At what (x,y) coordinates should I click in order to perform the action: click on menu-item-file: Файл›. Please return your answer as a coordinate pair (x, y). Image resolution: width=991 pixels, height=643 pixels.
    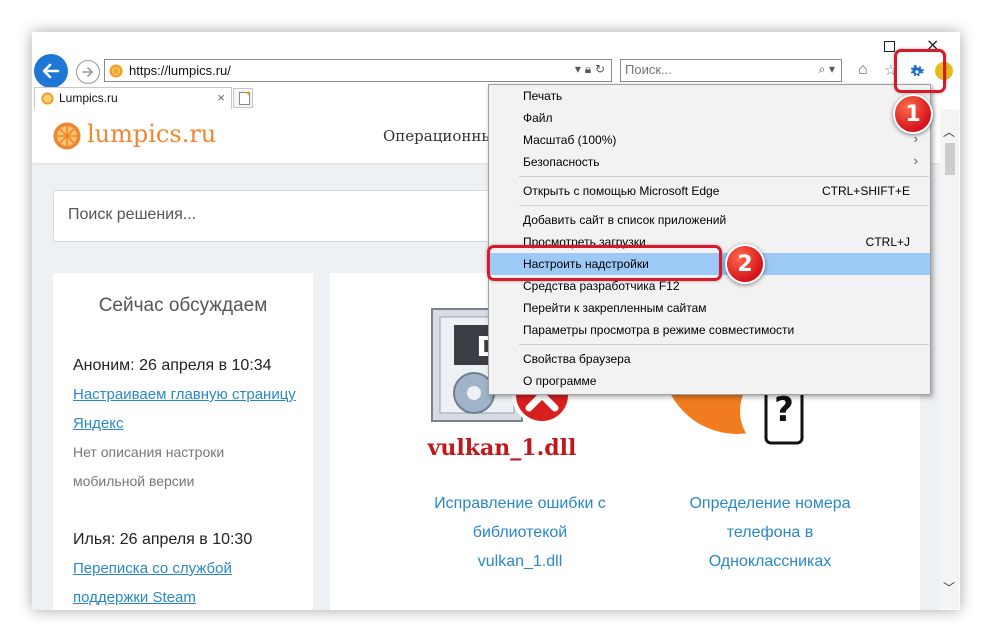
    Looking at the image, I should click on (709, 118).